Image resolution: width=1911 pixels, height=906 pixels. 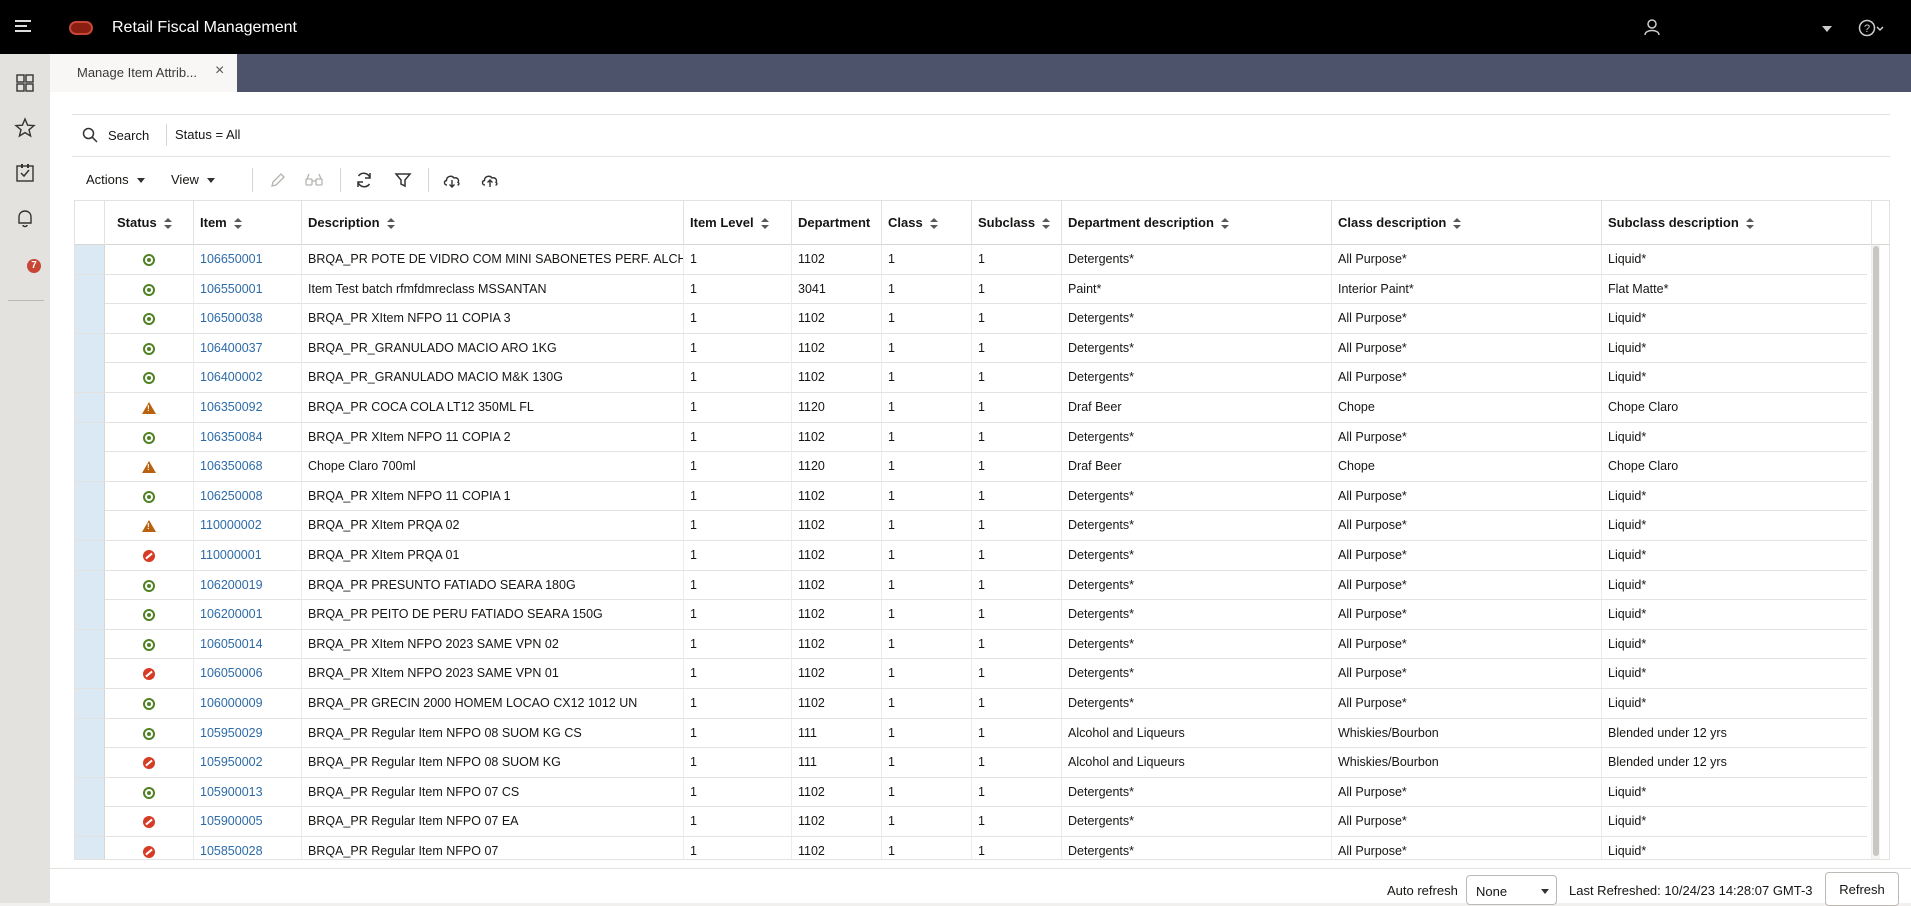 I want to click on cell-item: 106200019, so click(x=248, y=585).